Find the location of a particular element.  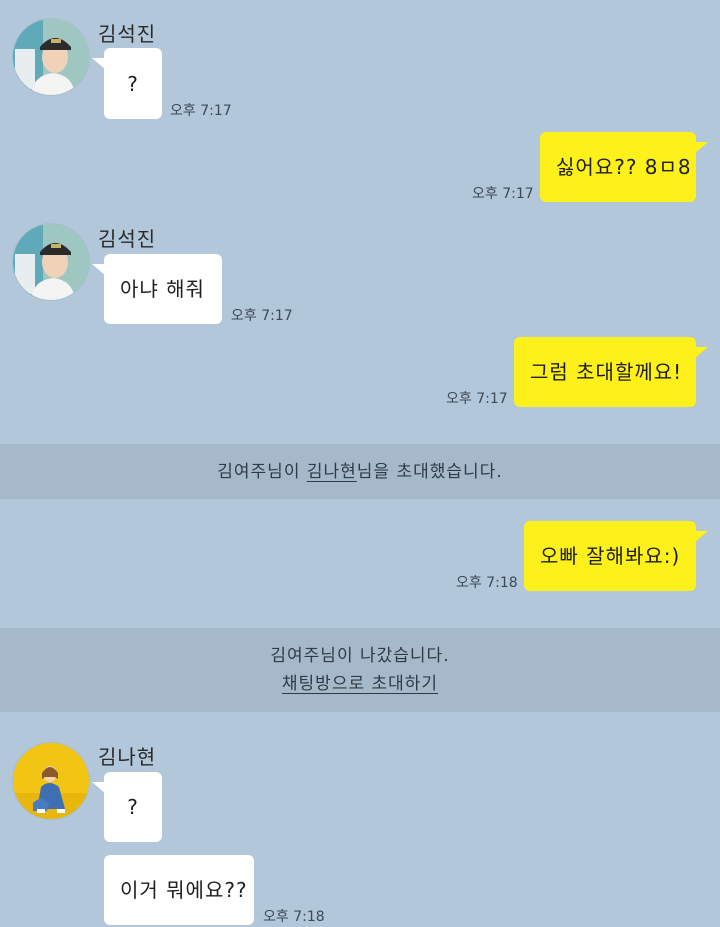

notice-prefix: 김여주님이 is located at coordinates (262, 471).